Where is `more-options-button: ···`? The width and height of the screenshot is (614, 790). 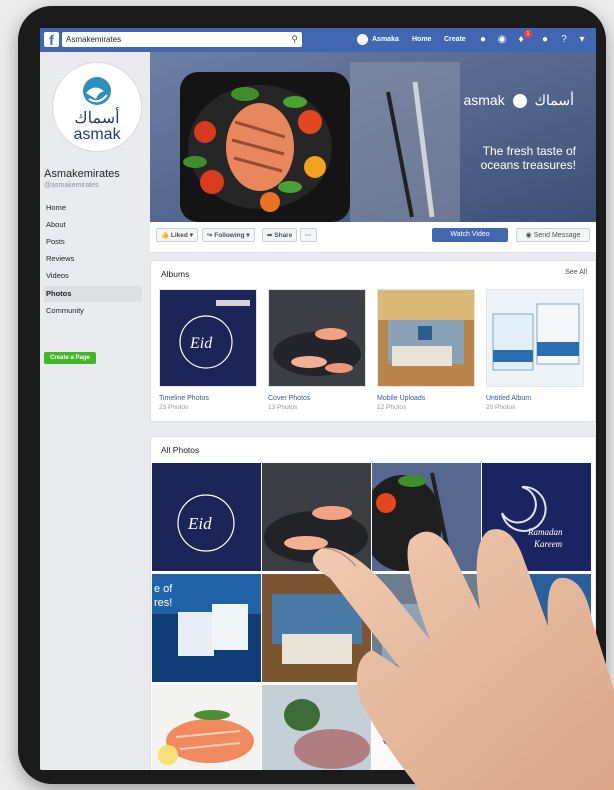 more-options-button: ··· is located at coordinates (308, 235).